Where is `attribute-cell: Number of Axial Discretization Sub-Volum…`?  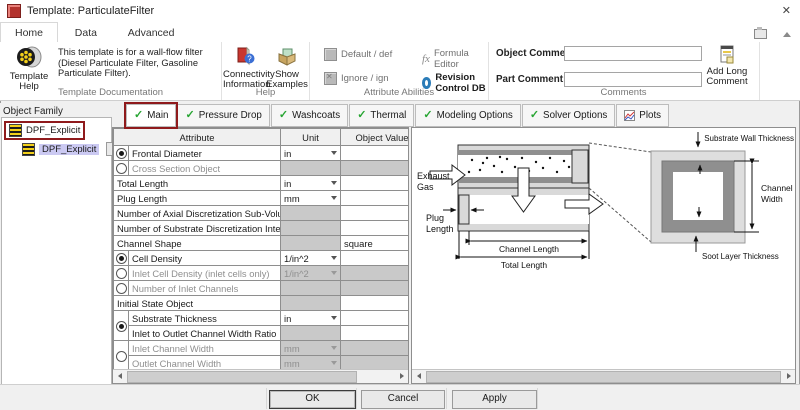 attribute-cell: Number of Axial Discretization Sub-Volum… is located at coordinates (197, 213).